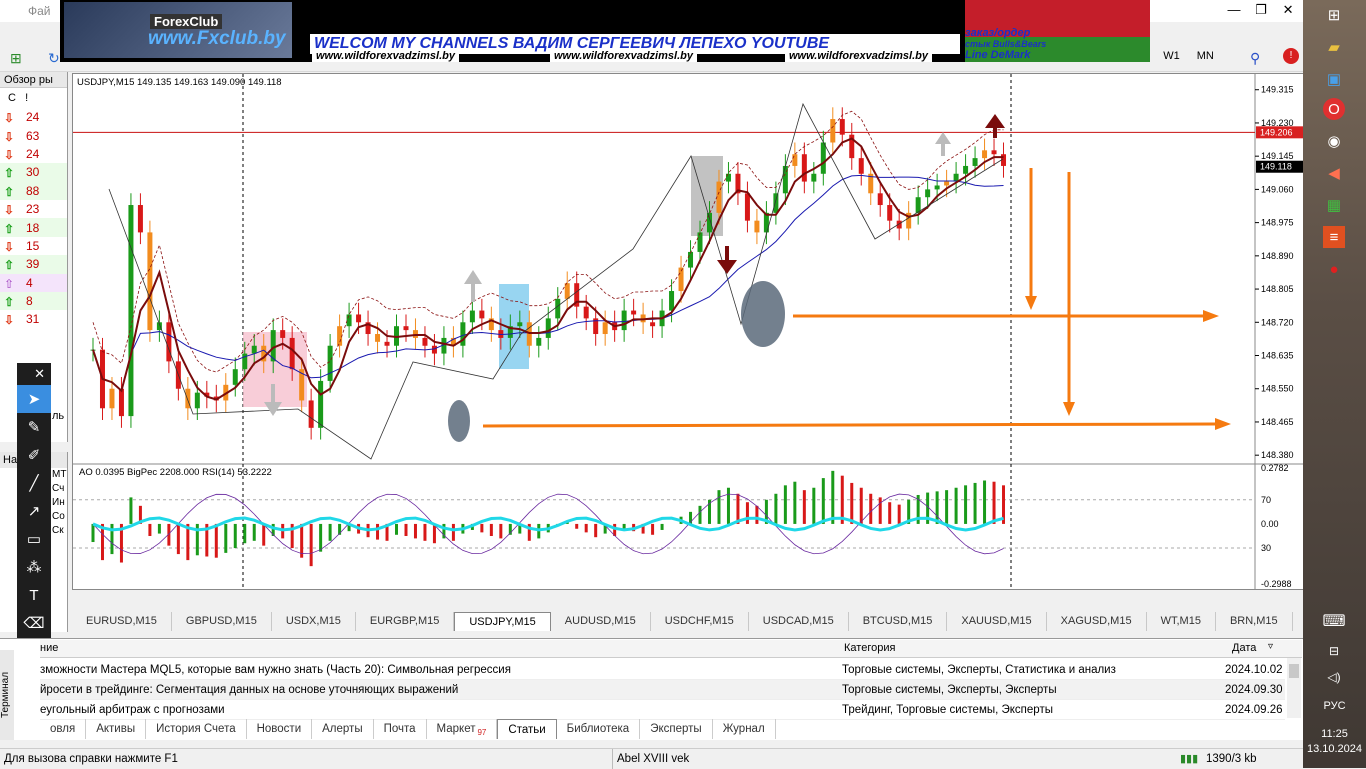 The image size is (1366, 769). What do you see at coordinates (700, 621) in the screenshot?
I see `symbol-tab: USDCHF,M15` at bounding box center [700, 621].